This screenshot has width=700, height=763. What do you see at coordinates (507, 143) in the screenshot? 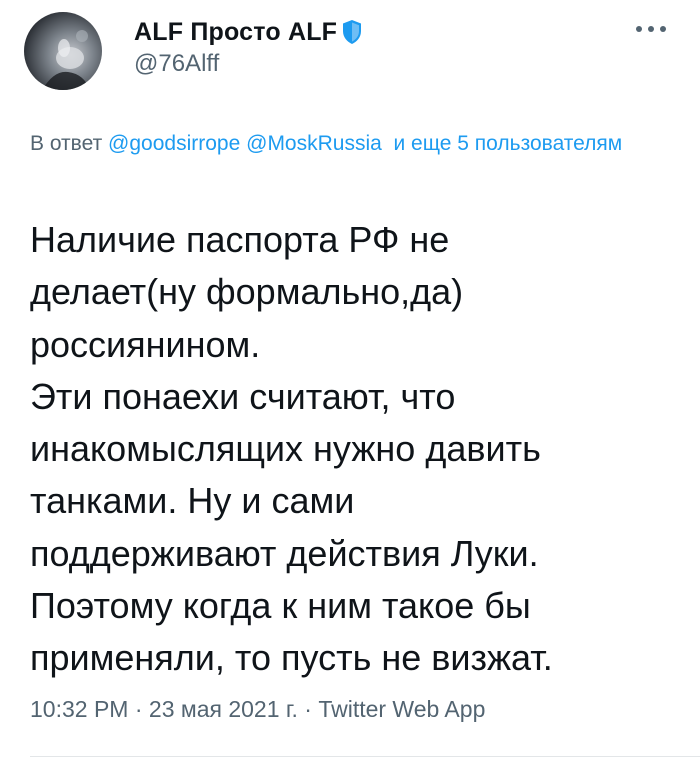
I see `reply-others-link: и еще 5 пользователям` at bounding box center [507, 143].